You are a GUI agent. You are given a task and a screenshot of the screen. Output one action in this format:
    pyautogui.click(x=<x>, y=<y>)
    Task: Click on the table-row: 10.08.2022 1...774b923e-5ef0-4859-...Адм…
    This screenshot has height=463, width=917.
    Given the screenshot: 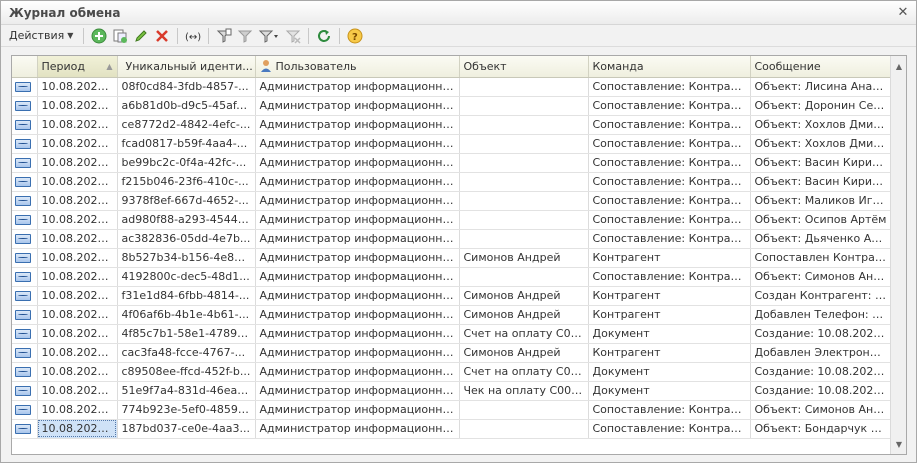 What is the action you would take?
    pyautogui.click(x=452, y=410)
    